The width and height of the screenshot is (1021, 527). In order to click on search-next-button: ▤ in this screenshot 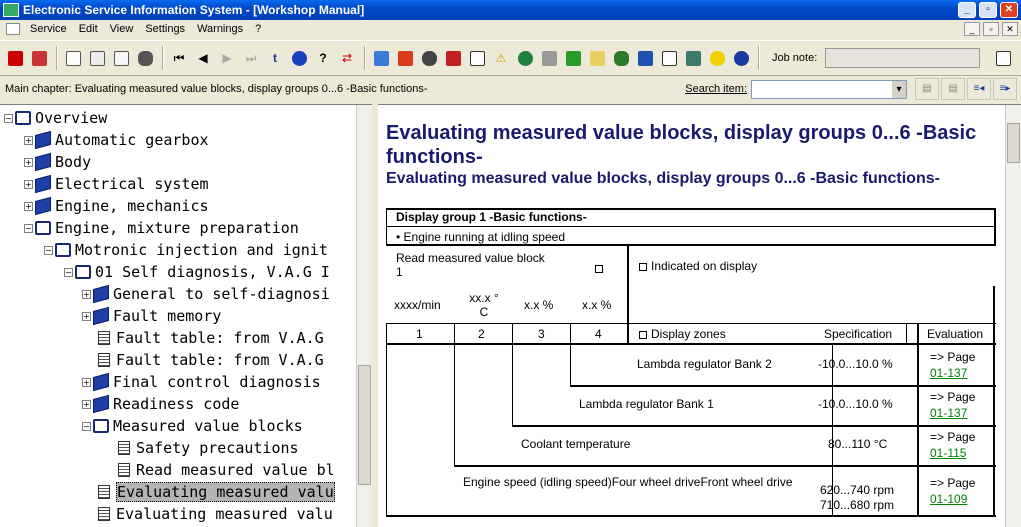, I will do `click(953, 89)`.